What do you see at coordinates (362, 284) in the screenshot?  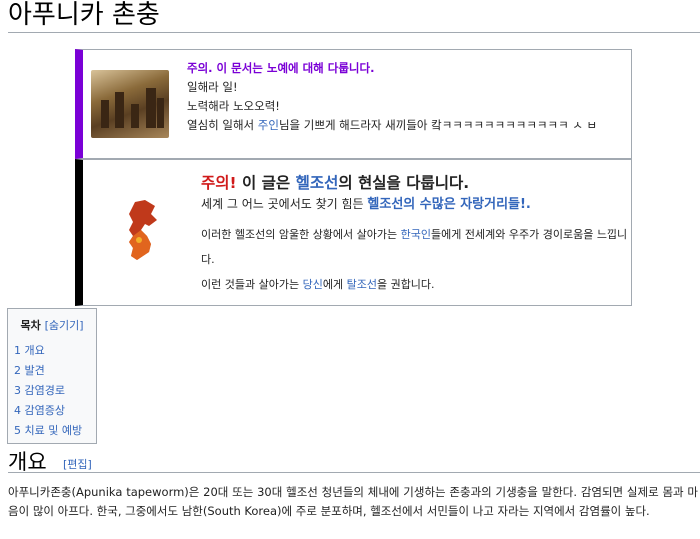 I see `escape-korea-link: 탈조선` at bounding box center [362, 284].